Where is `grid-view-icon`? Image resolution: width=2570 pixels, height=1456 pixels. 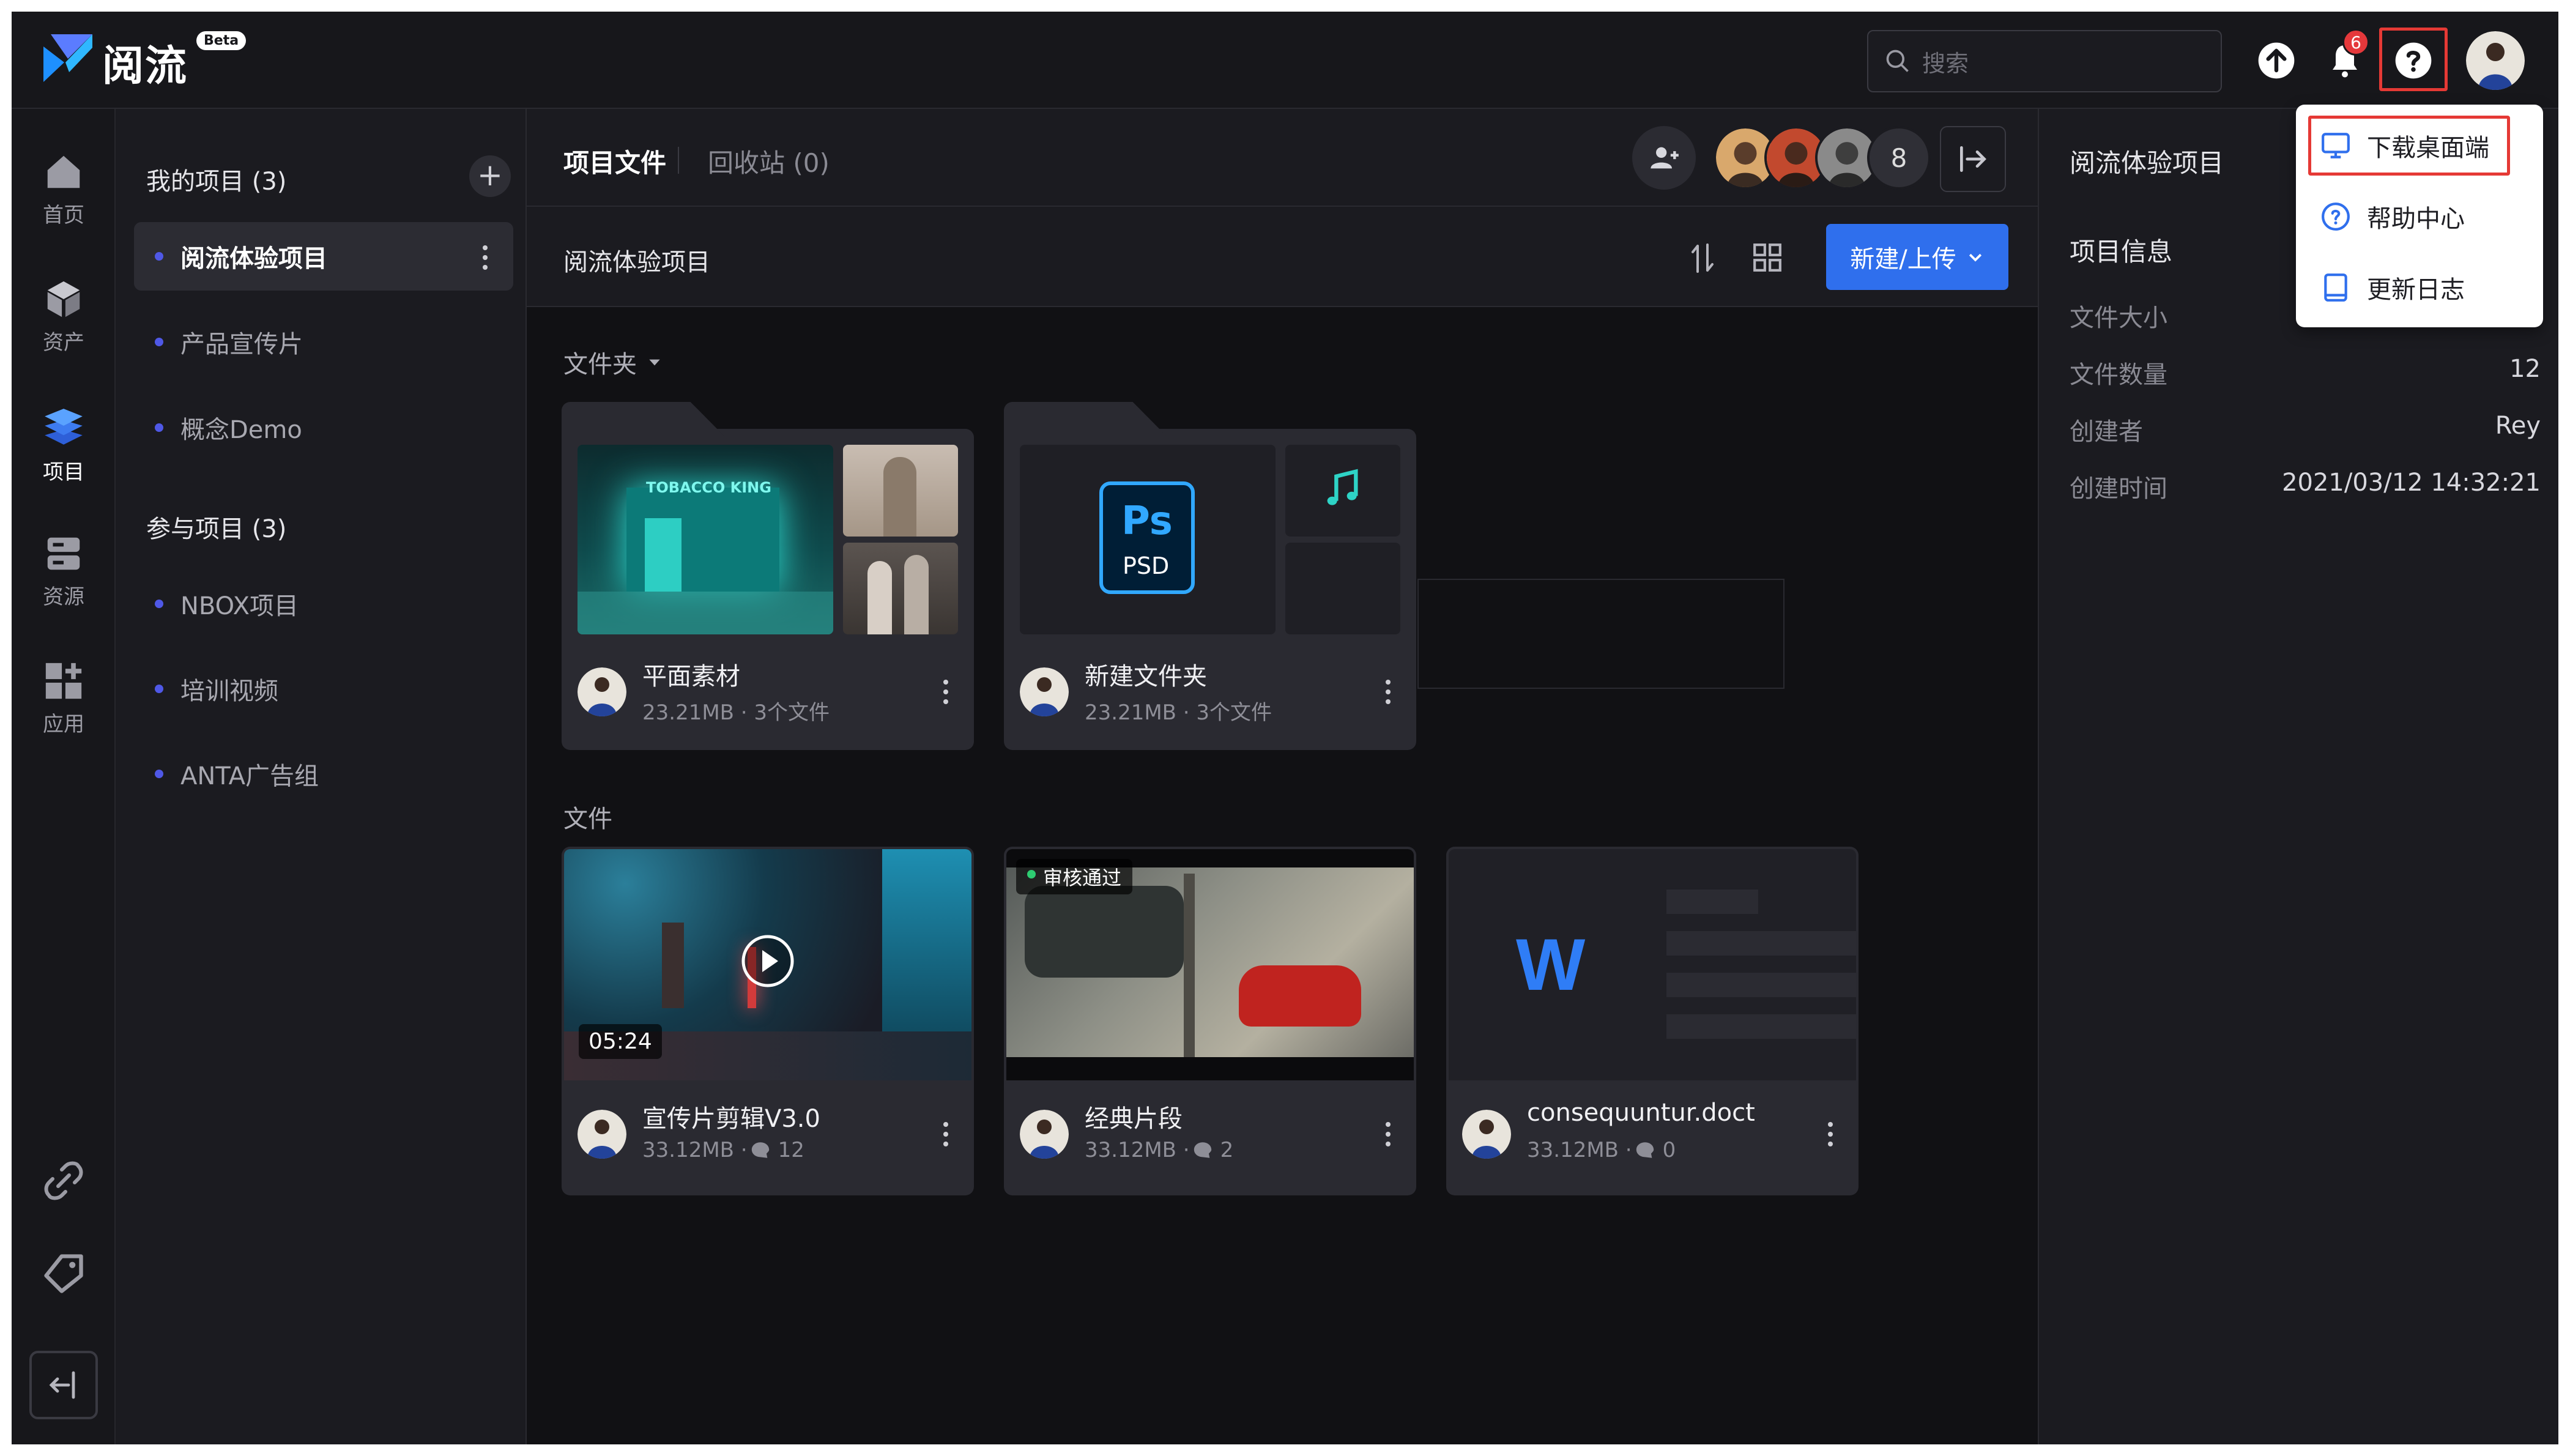 grid-view-icon is located at coordinates (1767, 257).